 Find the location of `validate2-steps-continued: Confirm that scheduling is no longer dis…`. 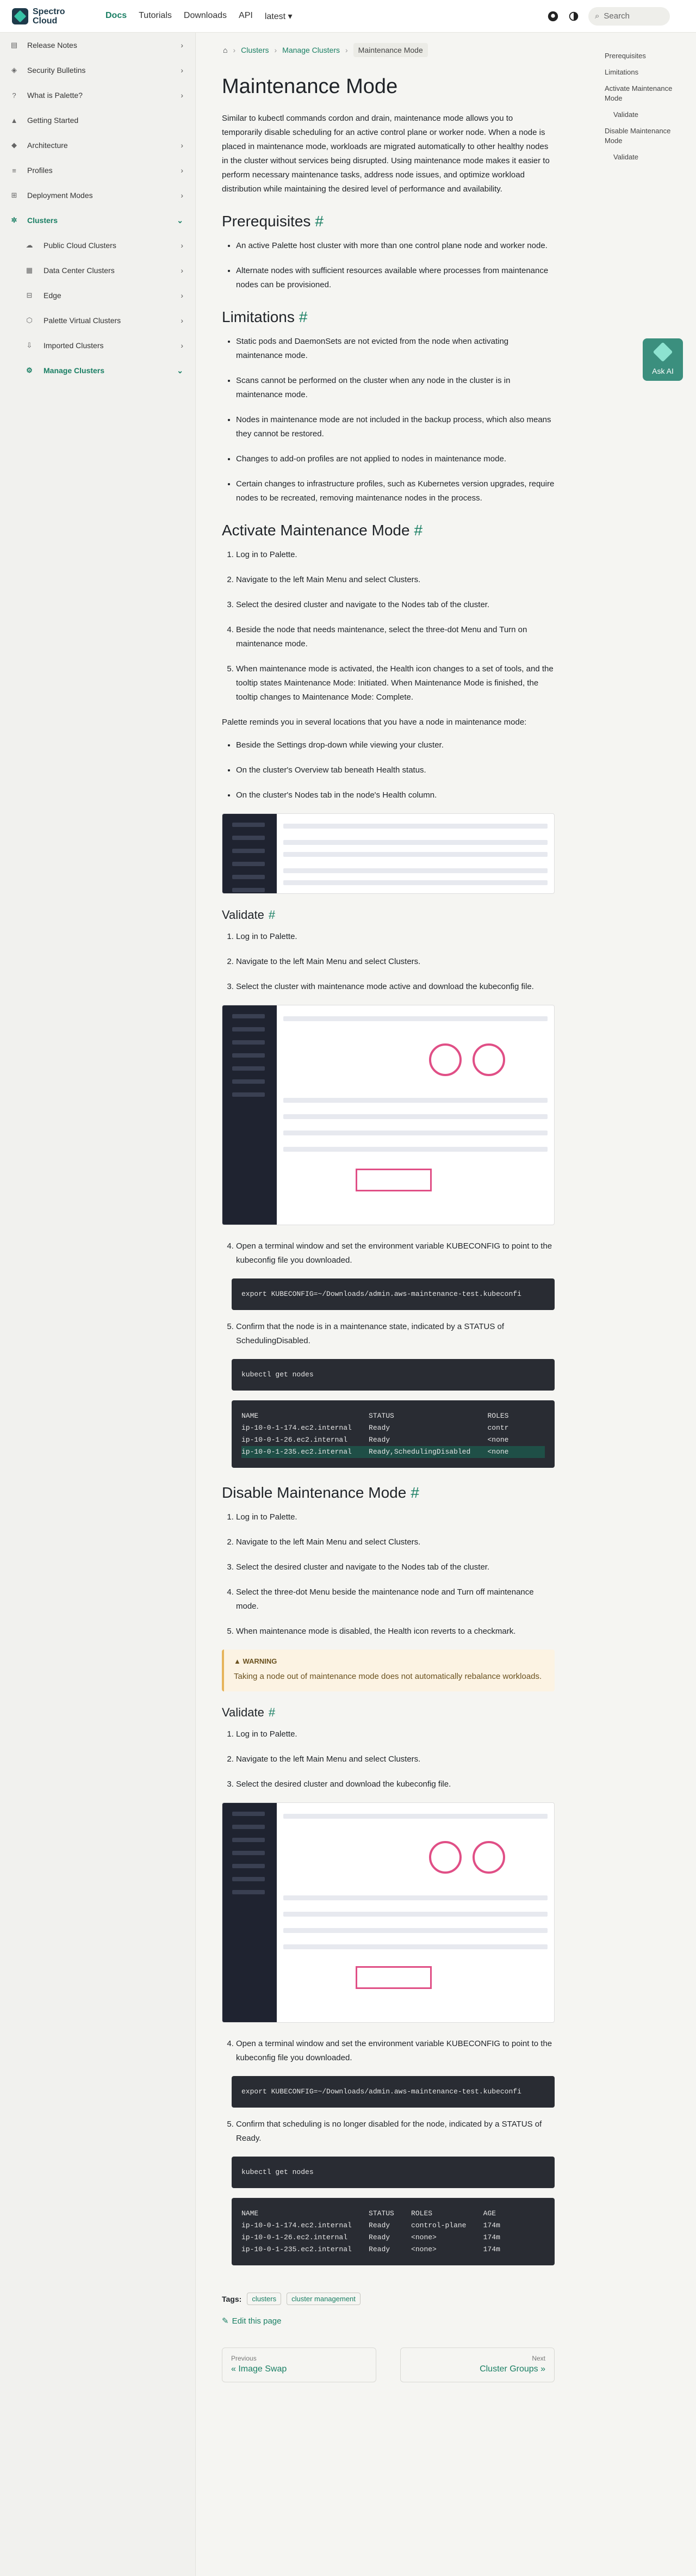

validate2-steps-continued: Confirm that scheduling is no longer dis… is located at coordinates (395, 2132).